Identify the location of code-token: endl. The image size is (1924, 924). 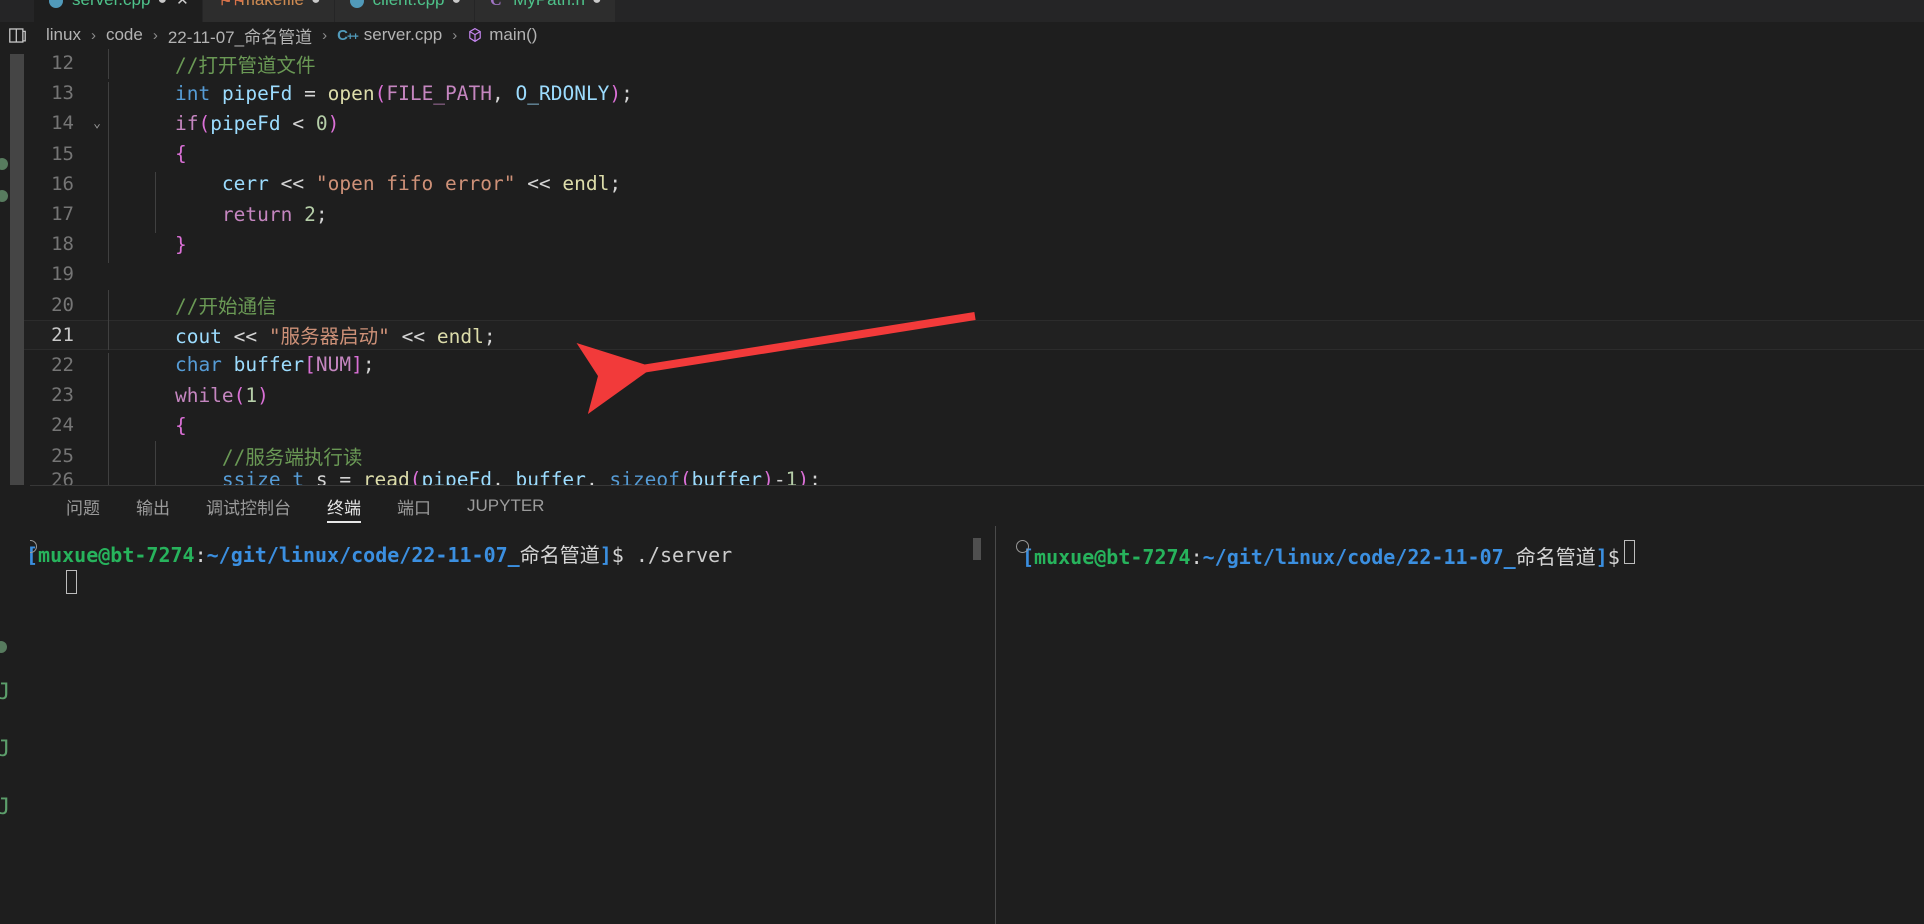
(586, 184).